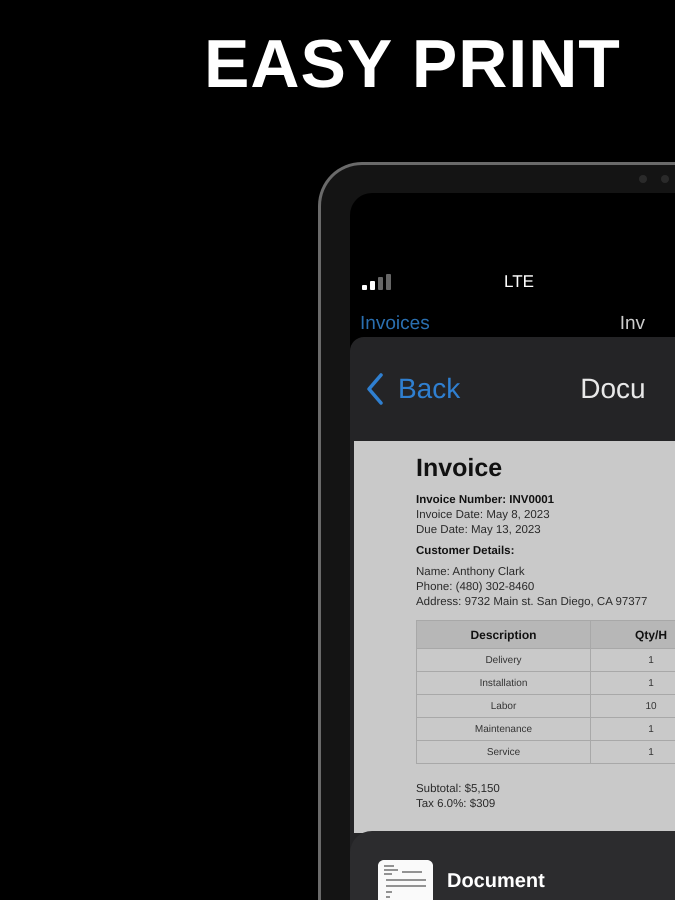 This screenshot has height=900, width=675. What do you see at coordinates (460, 468) in the screenshot?
I see `invoice-title: Invoice` at bounding box center [460, 468].